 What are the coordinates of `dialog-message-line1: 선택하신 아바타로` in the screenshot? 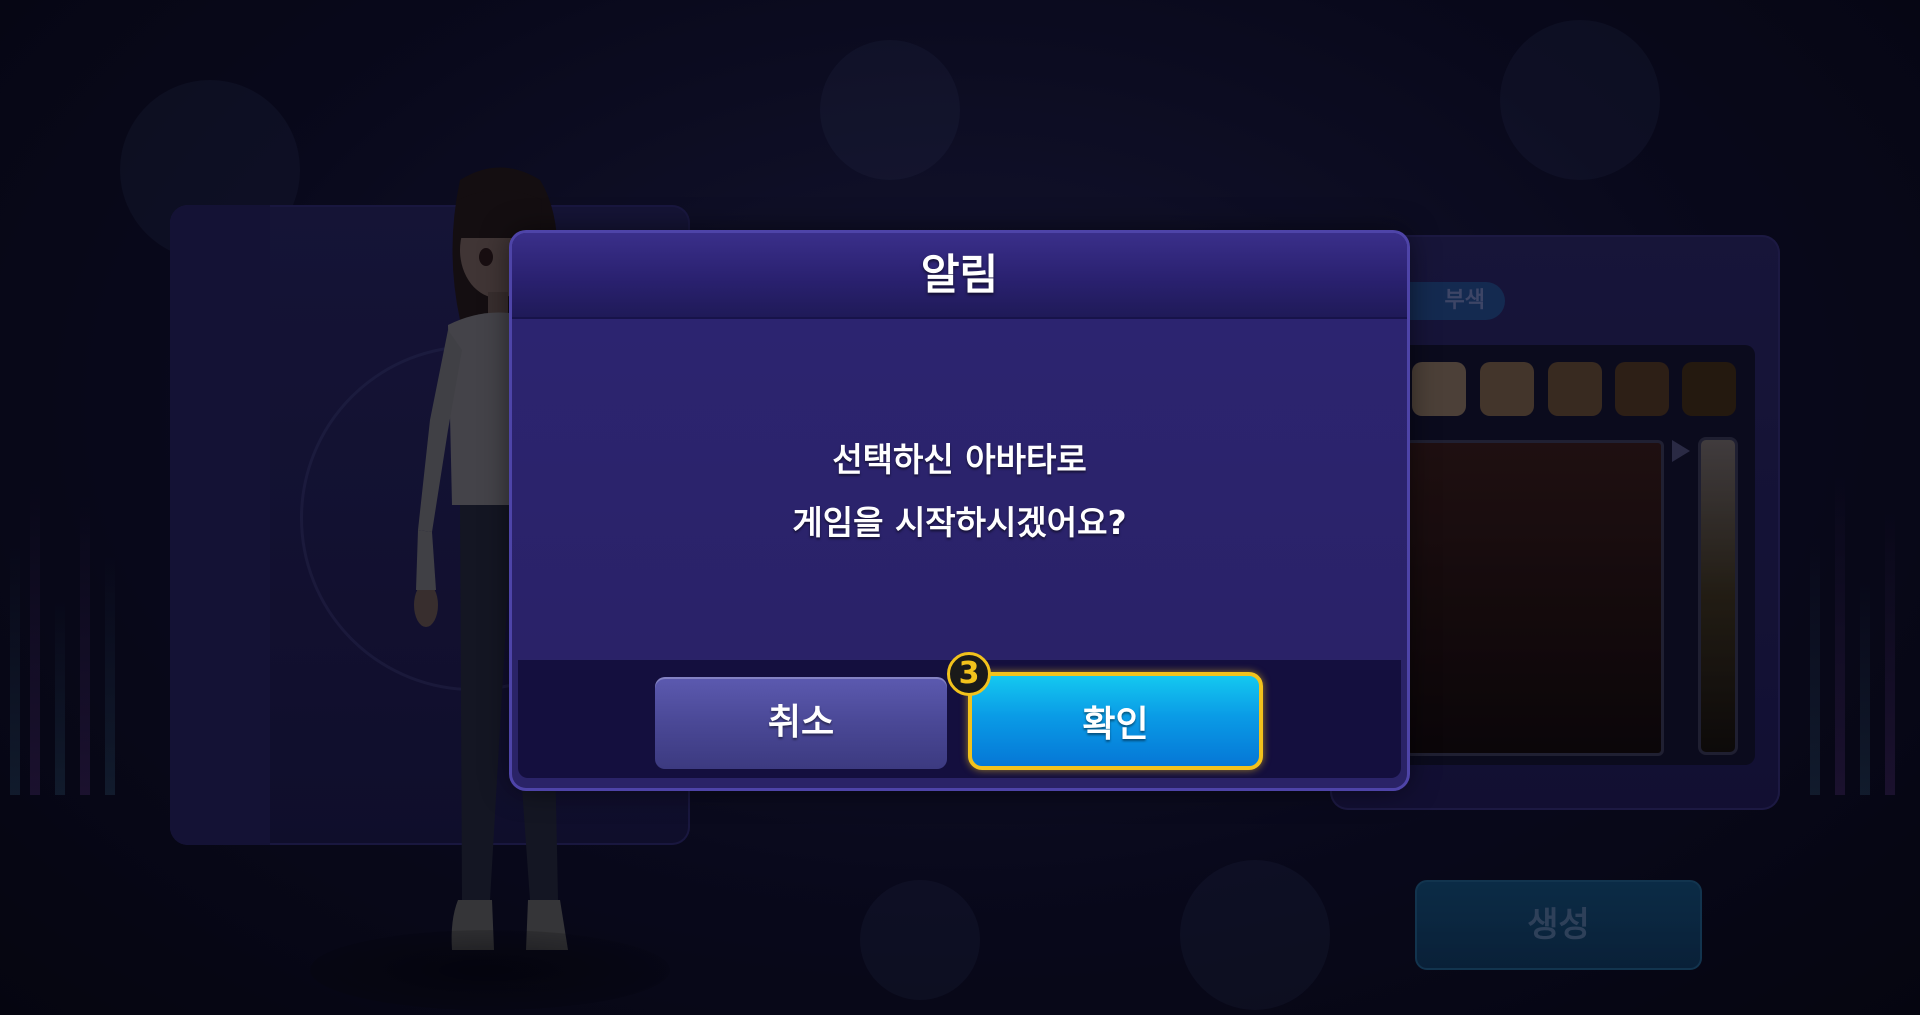 It's located at (959, 459).